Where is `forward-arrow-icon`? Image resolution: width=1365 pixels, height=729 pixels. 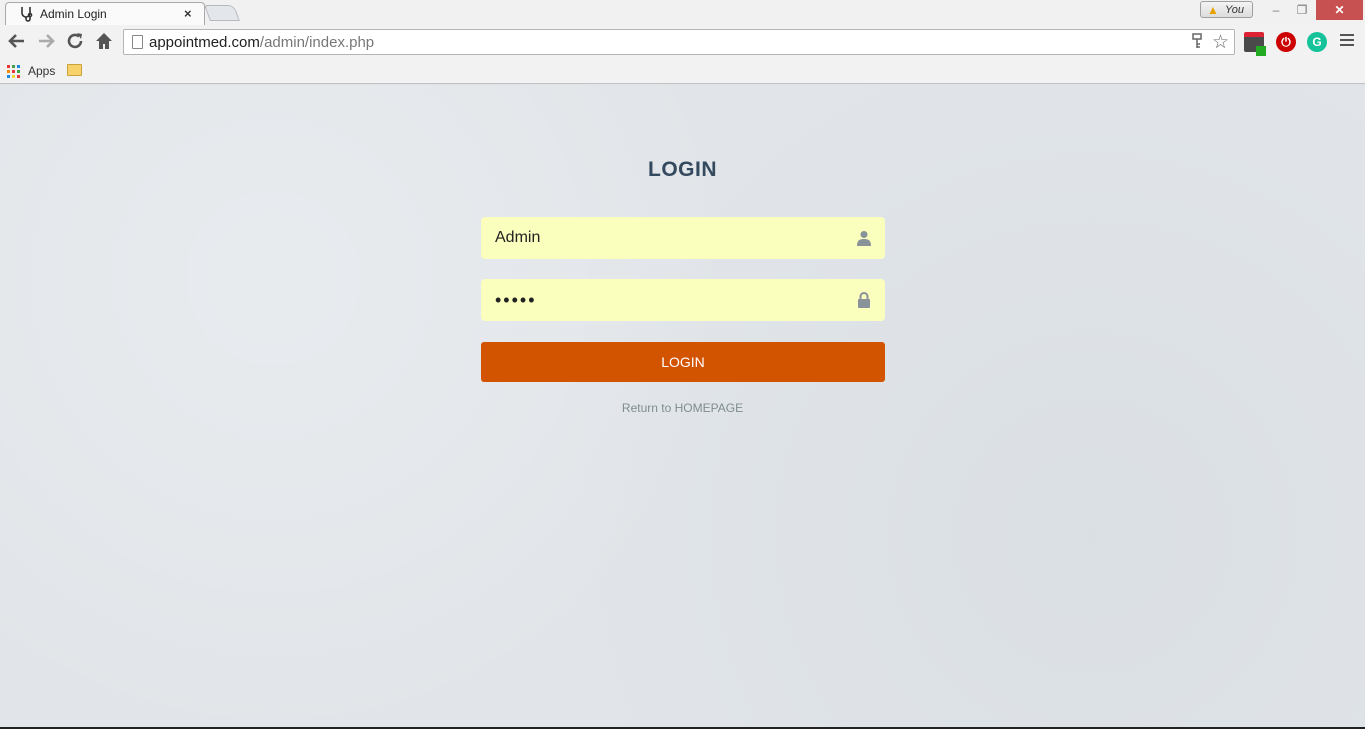
forward-arrow-icon is located at coordinates (46, 41).